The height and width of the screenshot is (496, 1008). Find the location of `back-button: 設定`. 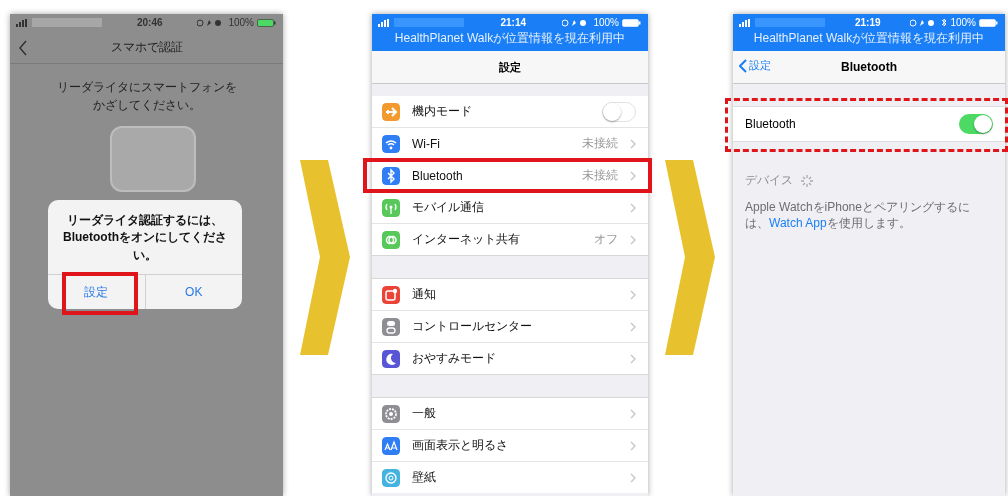

back-button: 設定 is located at coordinates (755, 65).